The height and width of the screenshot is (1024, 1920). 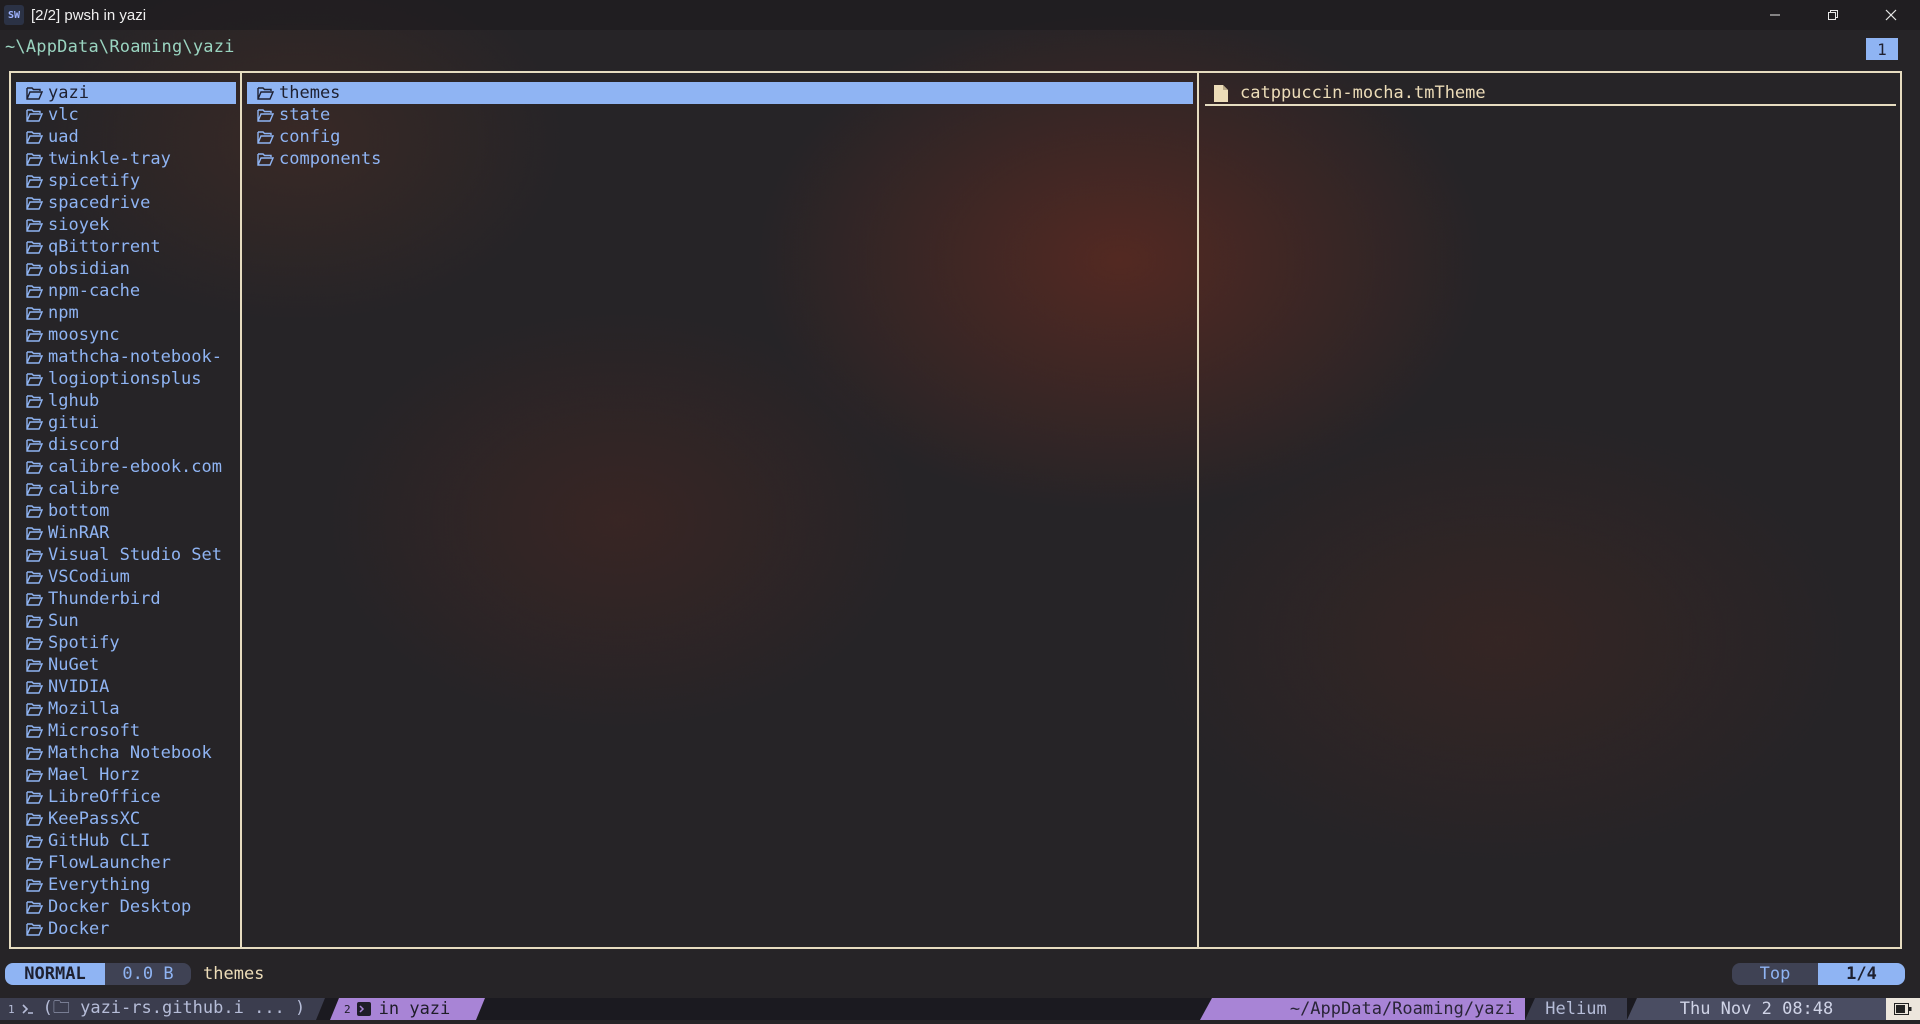 I want to click on current-folder-item: themes, so click(x=720, y=93).